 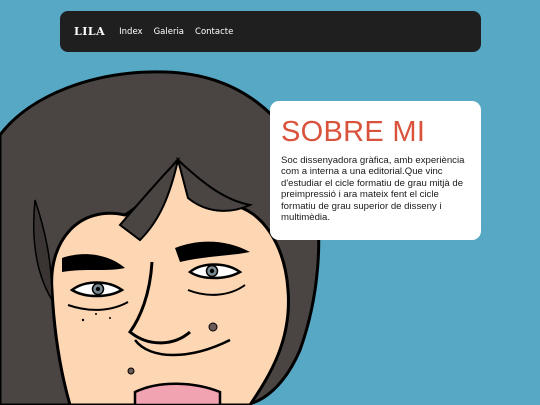 I want to click on nav-link-index: Index, so click(x=130, y=32).